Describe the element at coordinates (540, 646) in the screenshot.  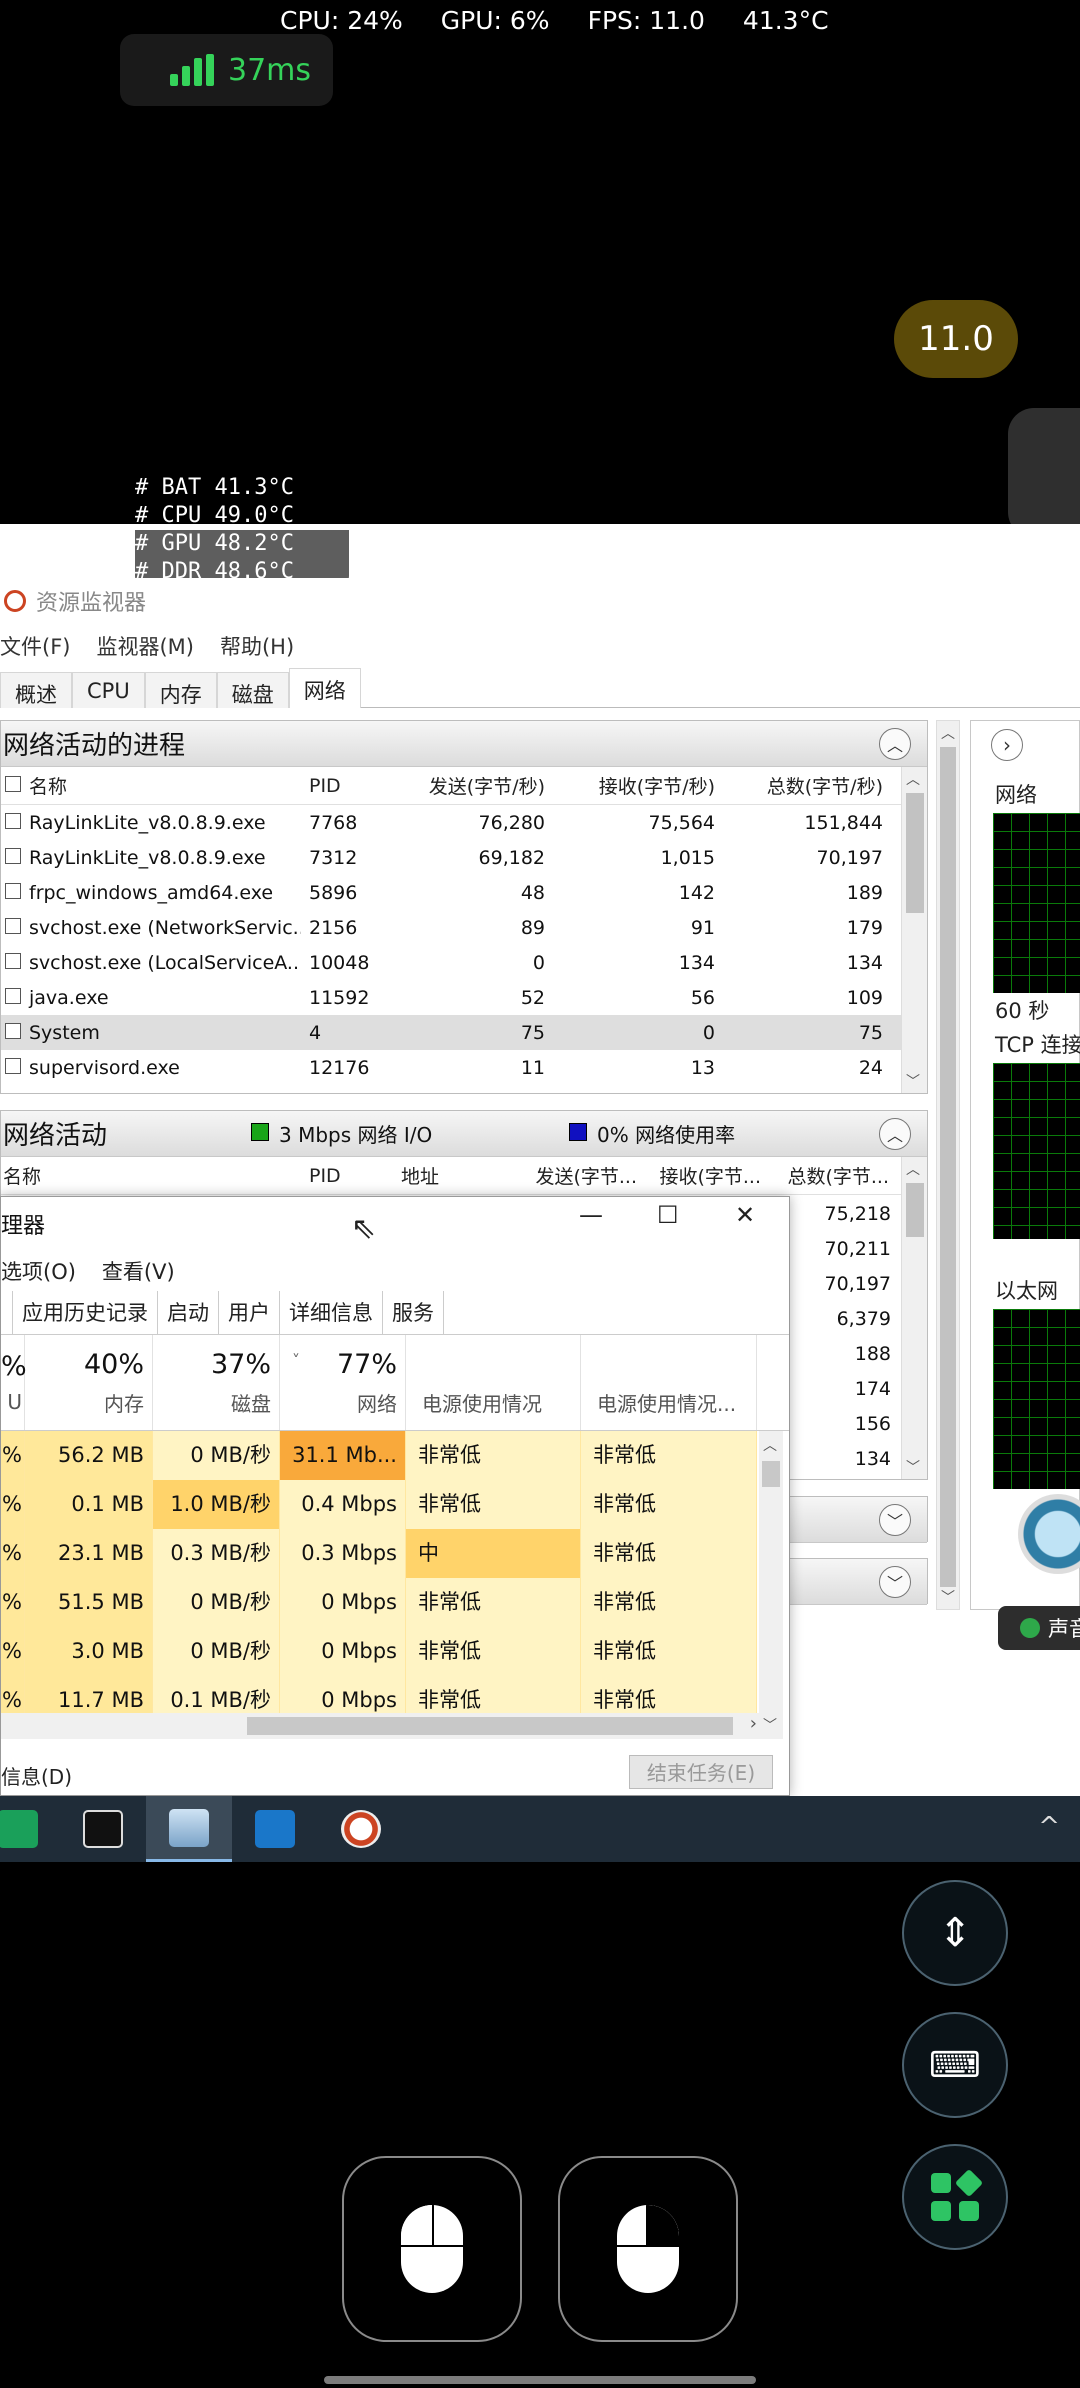
I see `resmon-menu: 文件(F) 监视器(M) 帮助(H)` at that location.